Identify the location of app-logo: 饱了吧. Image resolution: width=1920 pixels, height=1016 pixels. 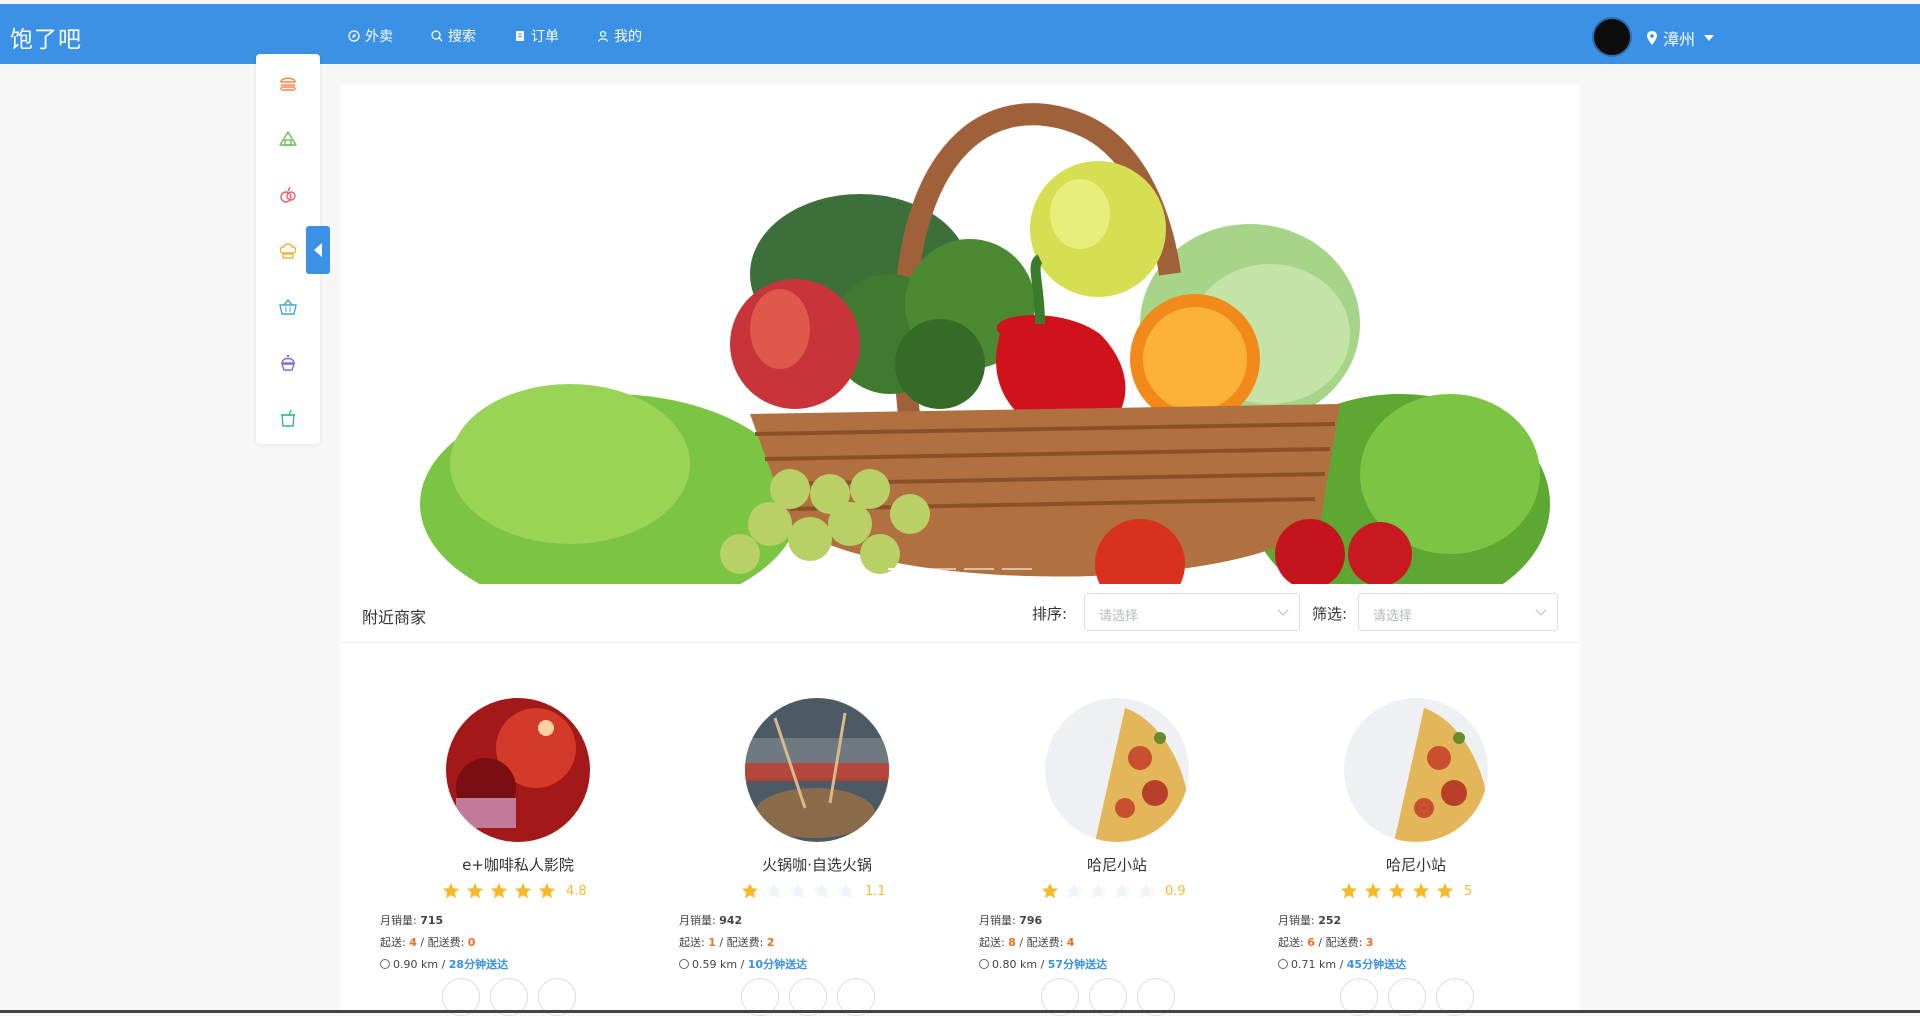
(46, 37).